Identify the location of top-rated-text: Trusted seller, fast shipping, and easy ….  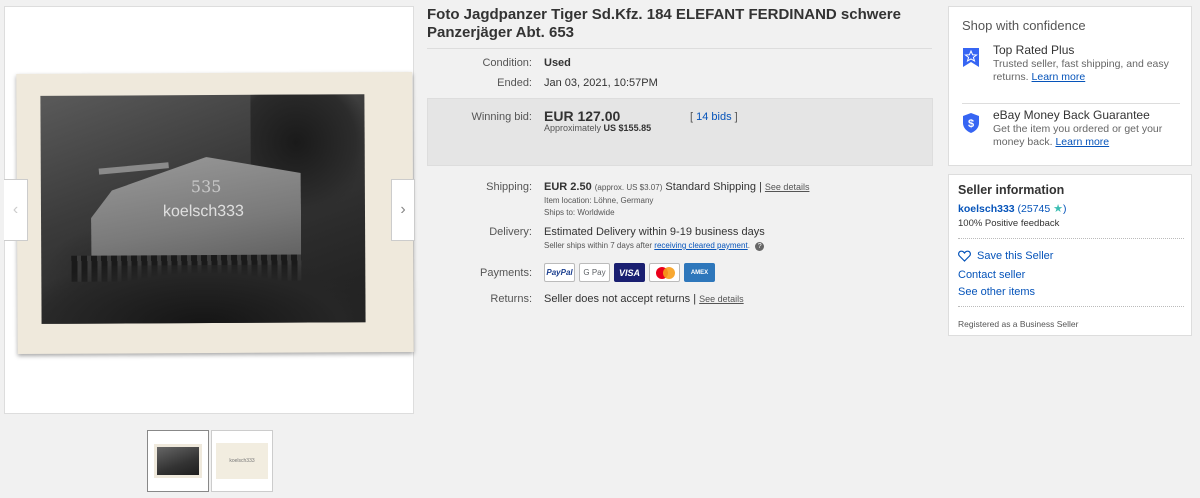
(1088, 71).